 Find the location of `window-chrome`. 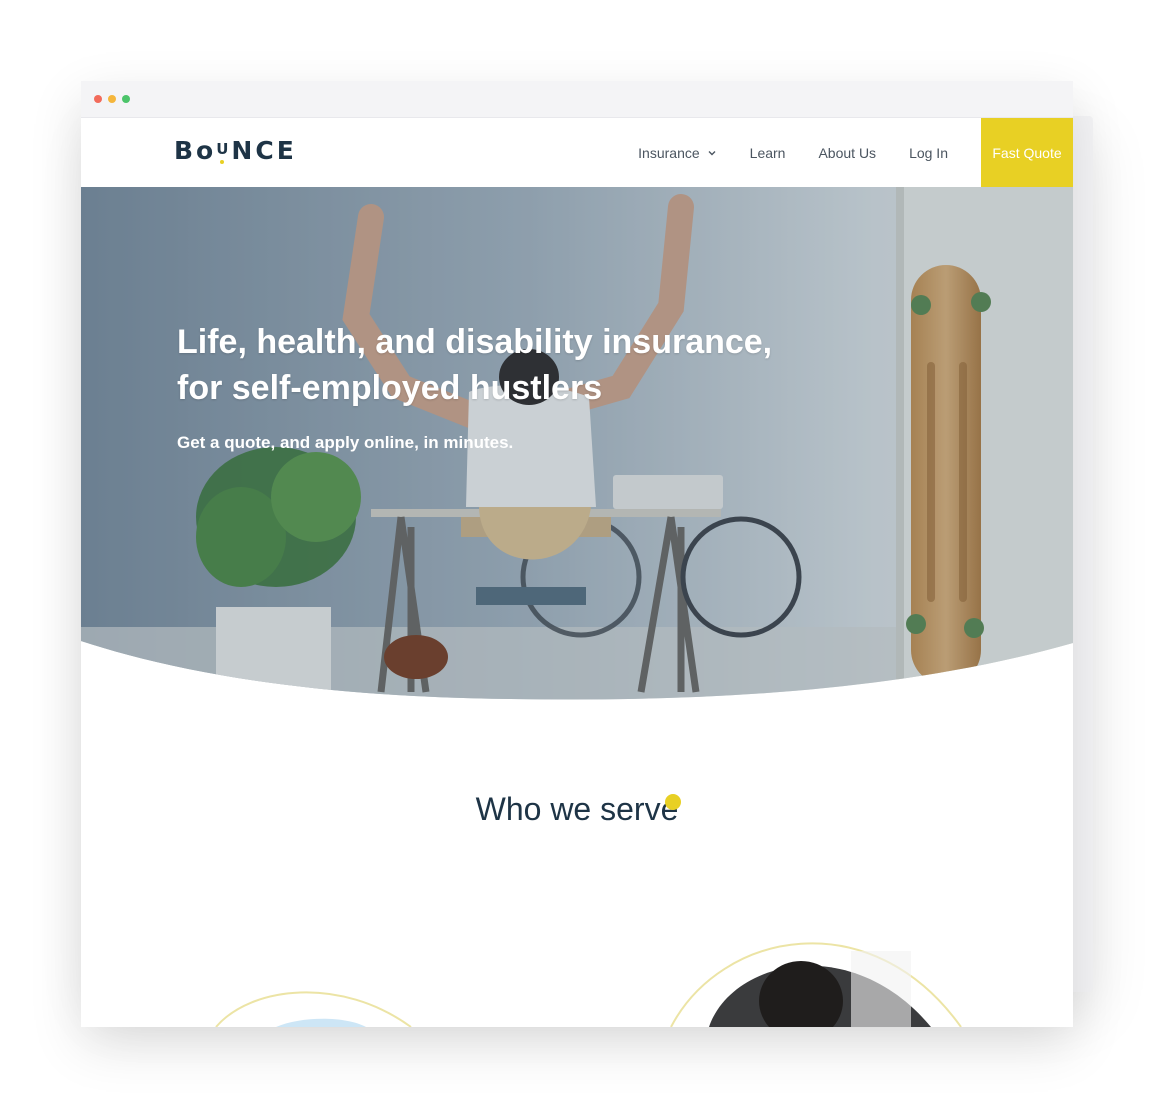

window-chrome is located at coordinates (577, 99).